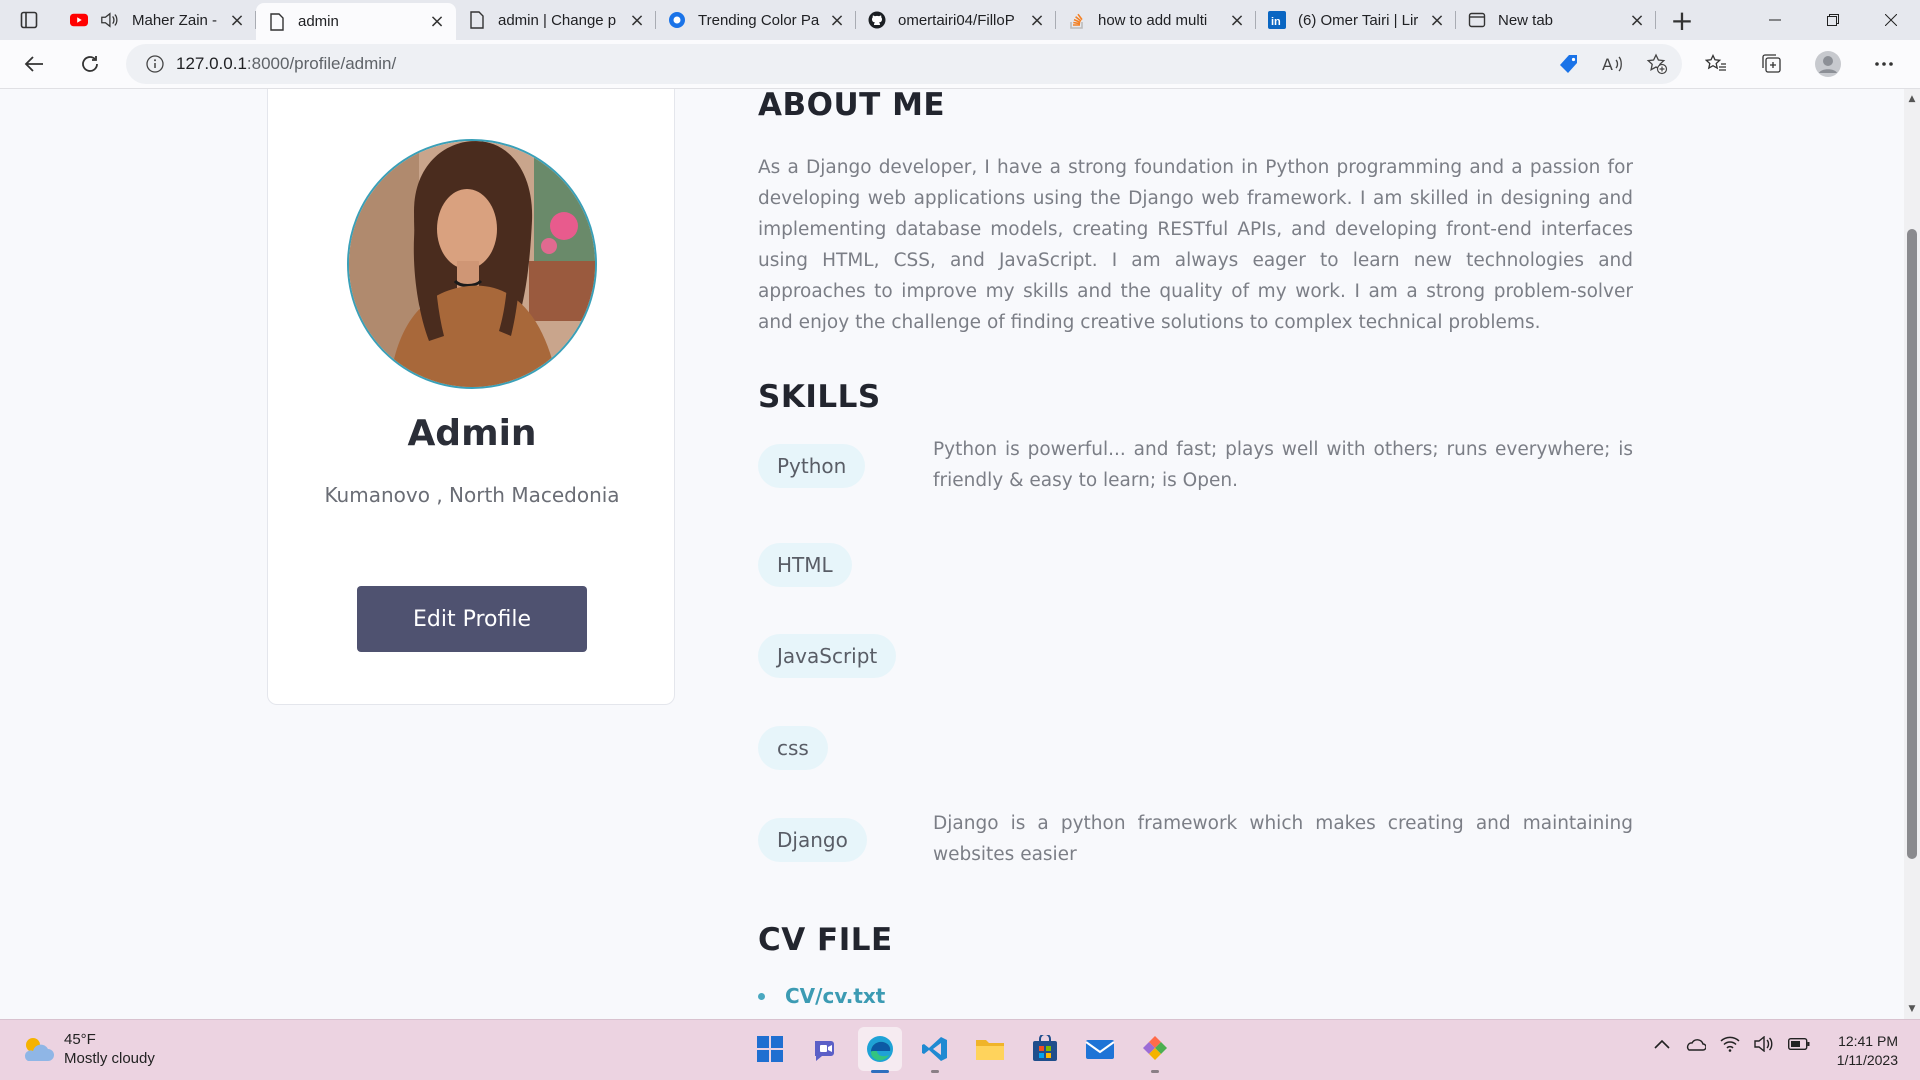 Image resolution: width=1920 pixels, height=1080 pixels. I want to click on restore-button, so click(1833, 20).